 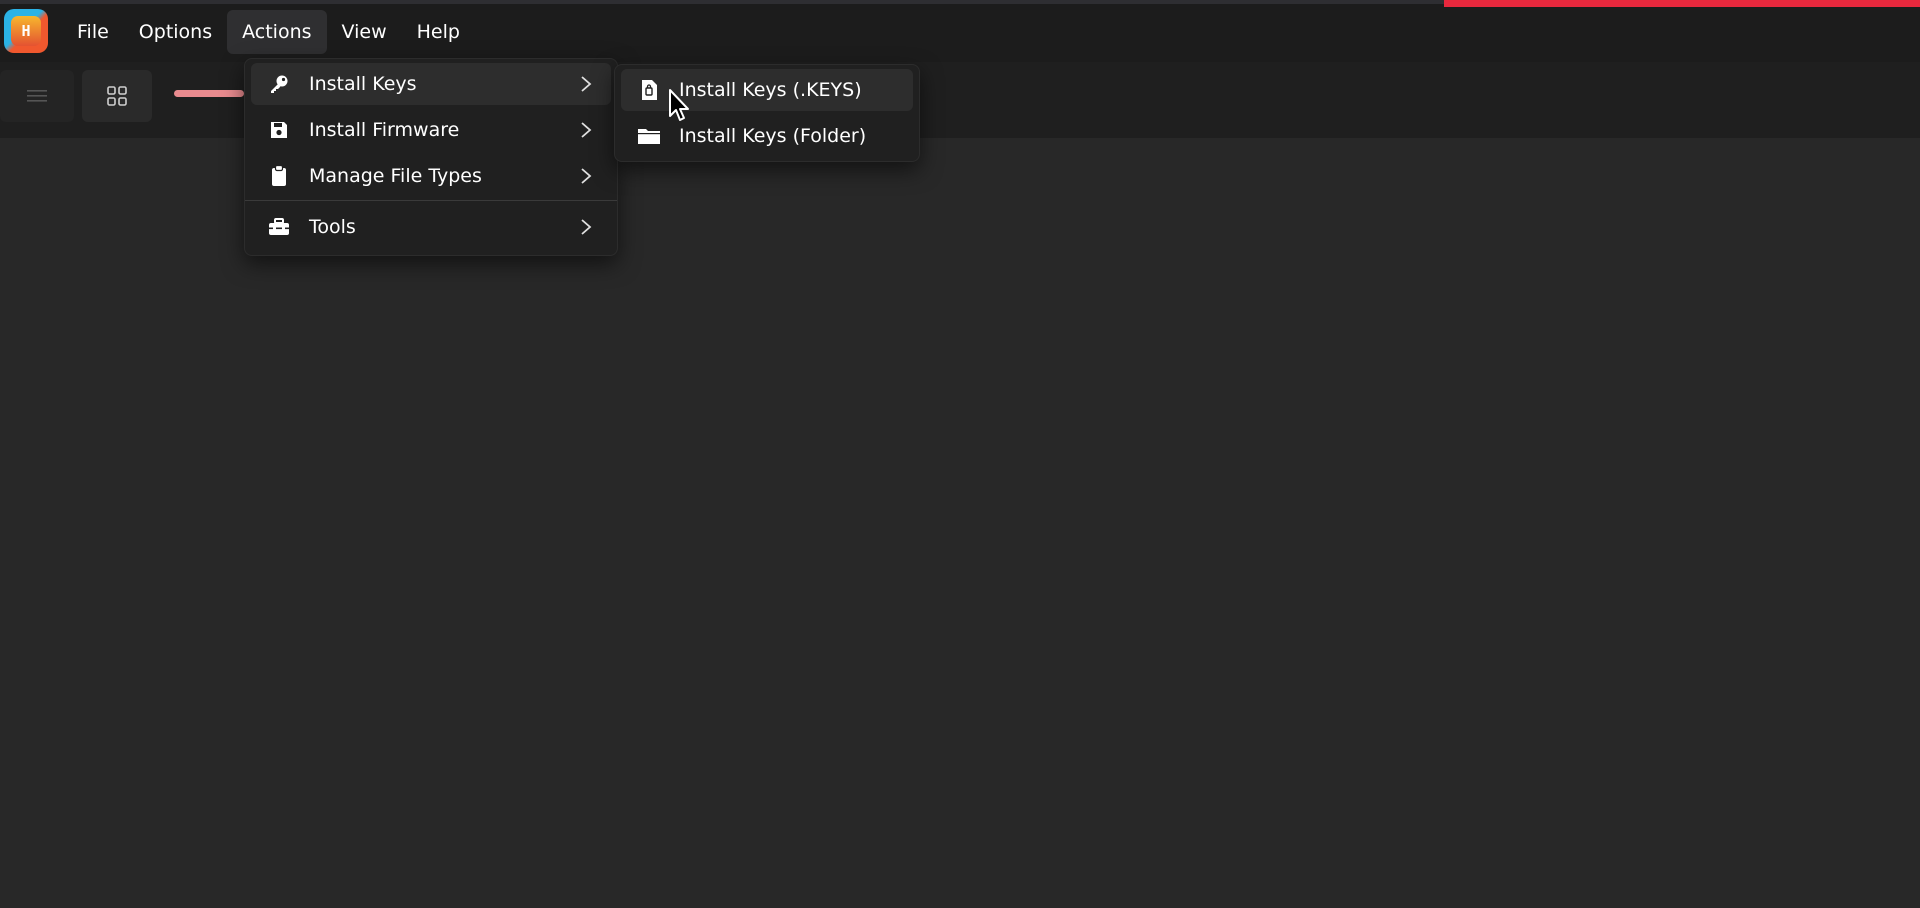 What do you see at coordinates (1682, 3) in the screenshot?
I see `accent-progress-bar` at bounding box center [1682, 3].